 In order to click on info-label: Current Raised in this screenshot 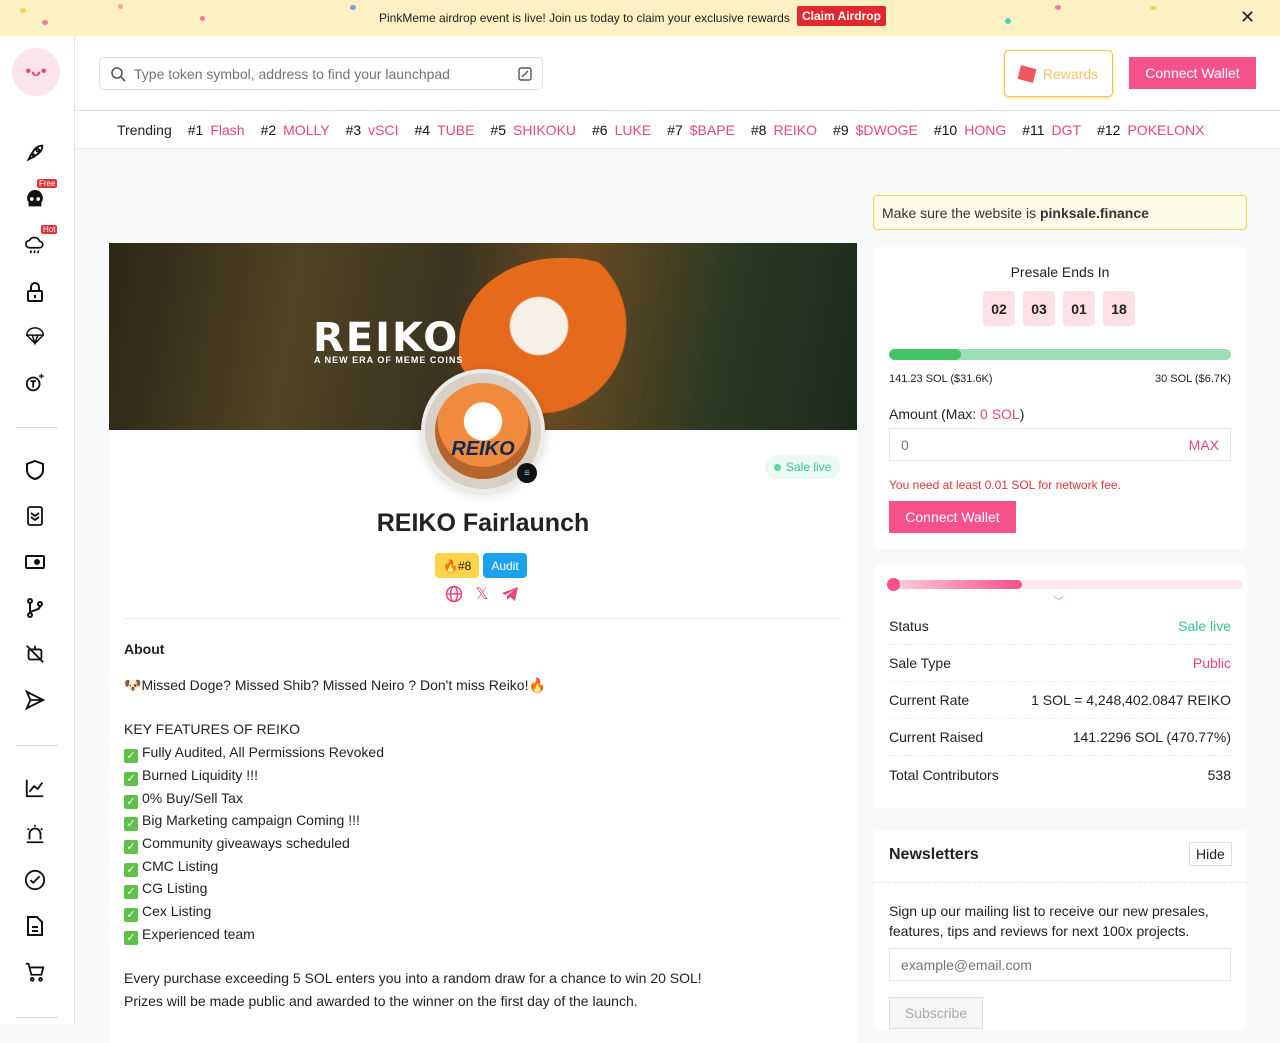, I will do `click(936, 737)`.